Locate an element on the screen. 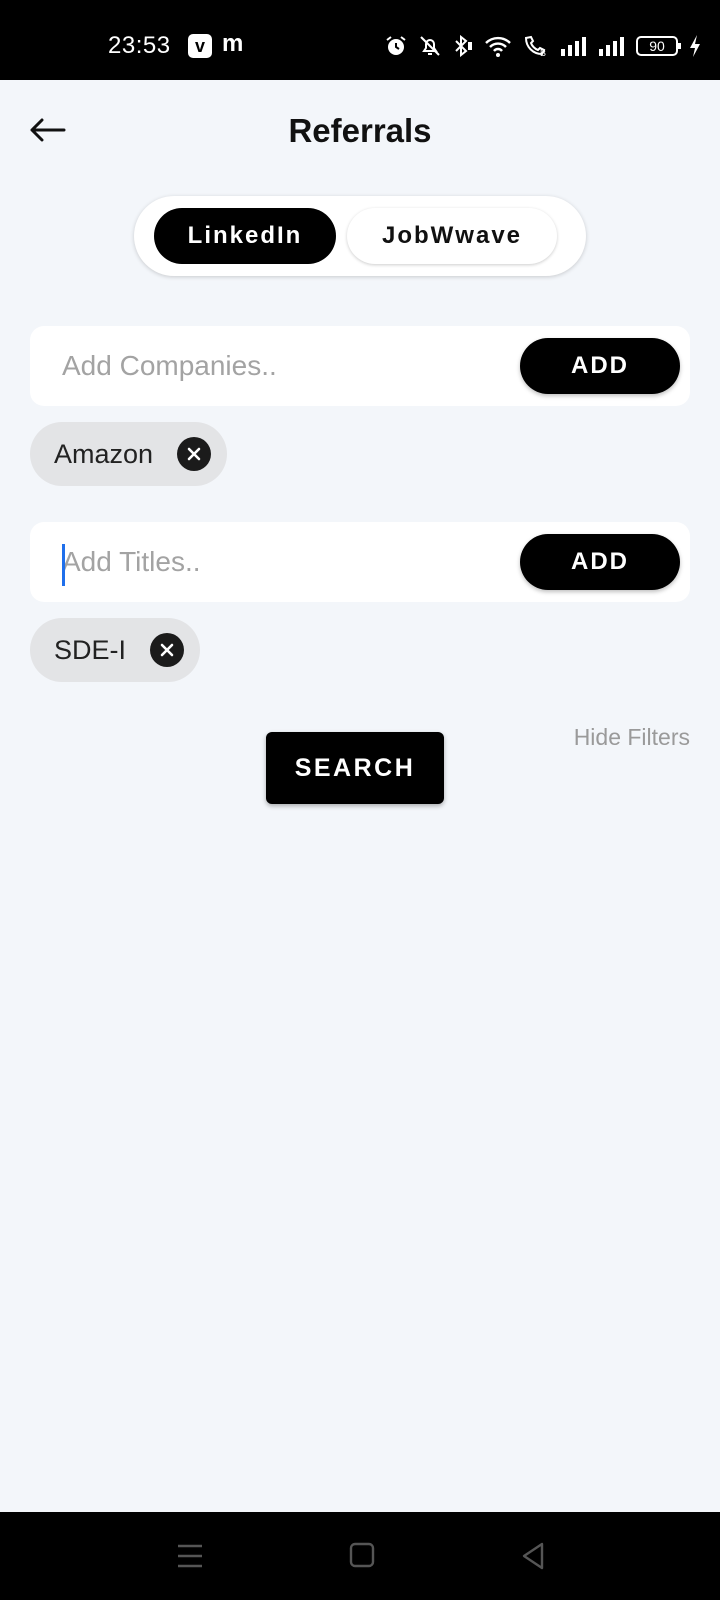 This screenshot has width=720, height=1600. companies-input is located at coordinates (282, 366).